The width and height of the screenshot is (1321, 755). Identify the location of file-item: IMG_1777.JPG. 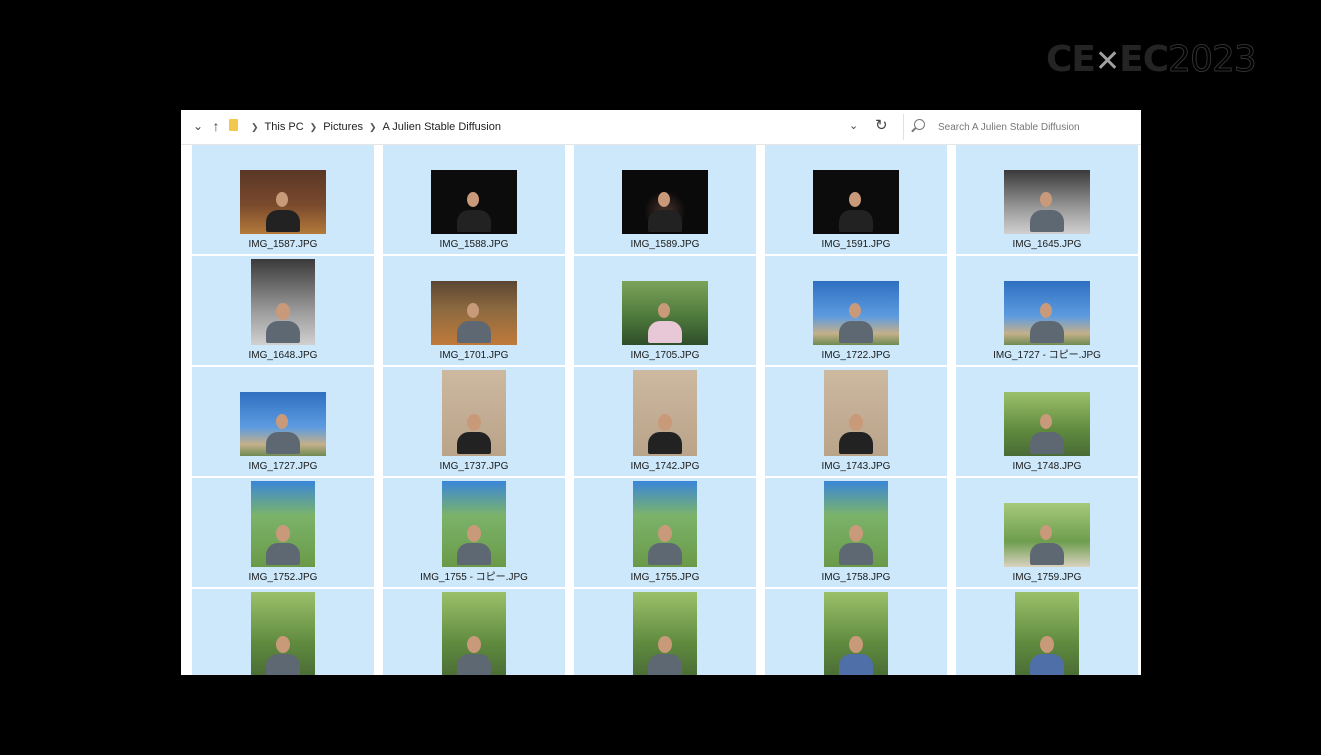
(856, 632).